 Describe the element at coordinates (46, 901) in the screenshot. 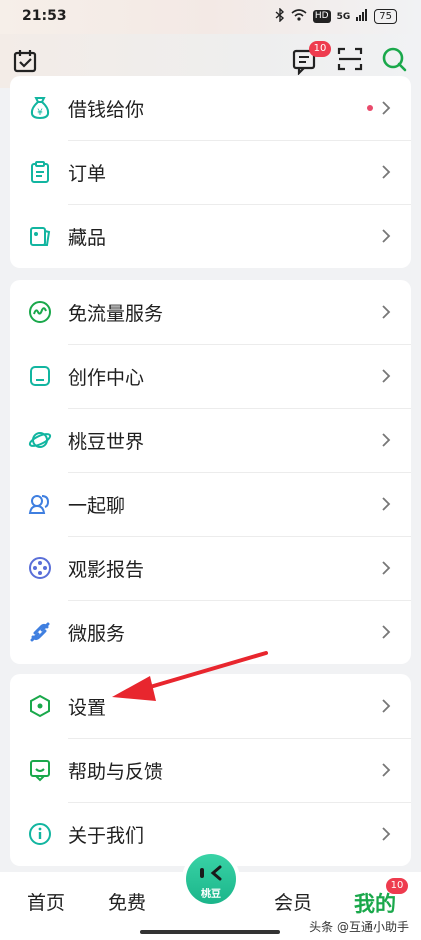

I see `nav-home: 首页` at that location.